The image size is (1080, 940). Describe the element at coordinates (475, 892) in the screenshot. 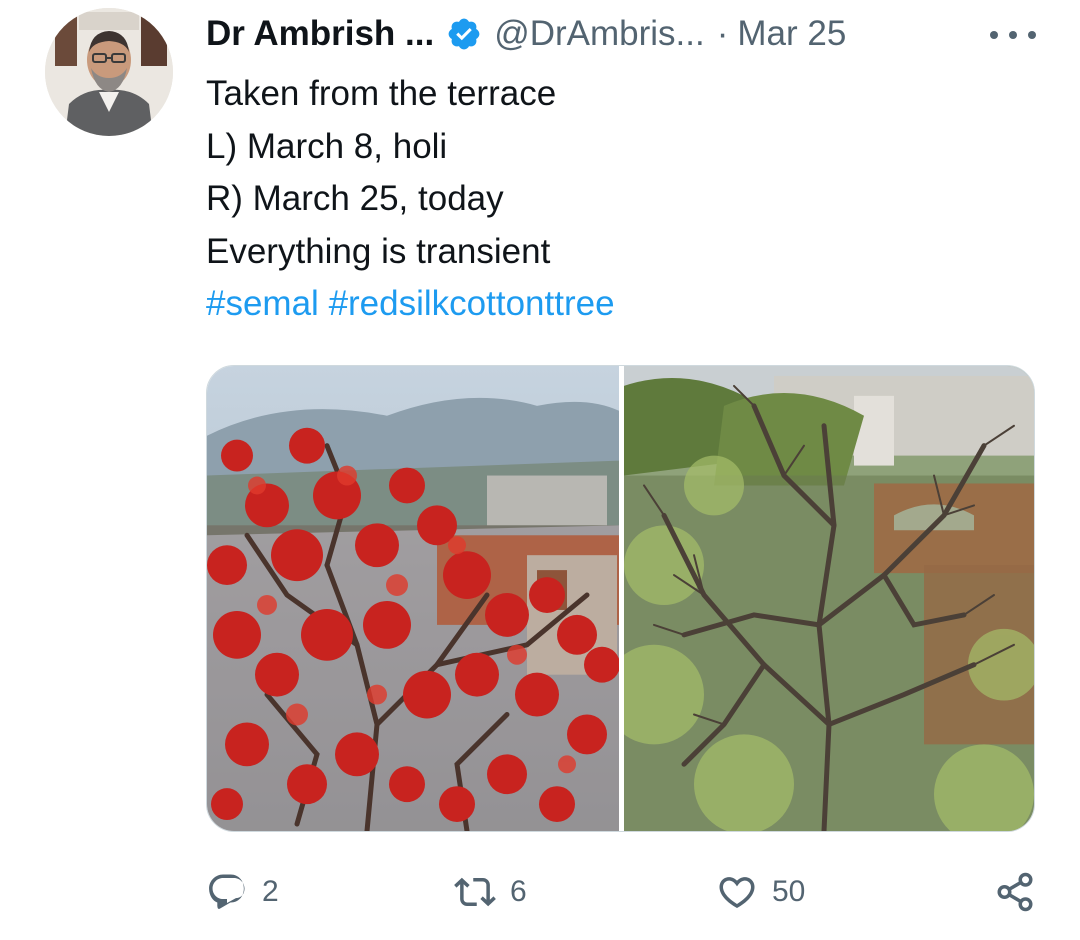

I see `retweet-icon` at that location.